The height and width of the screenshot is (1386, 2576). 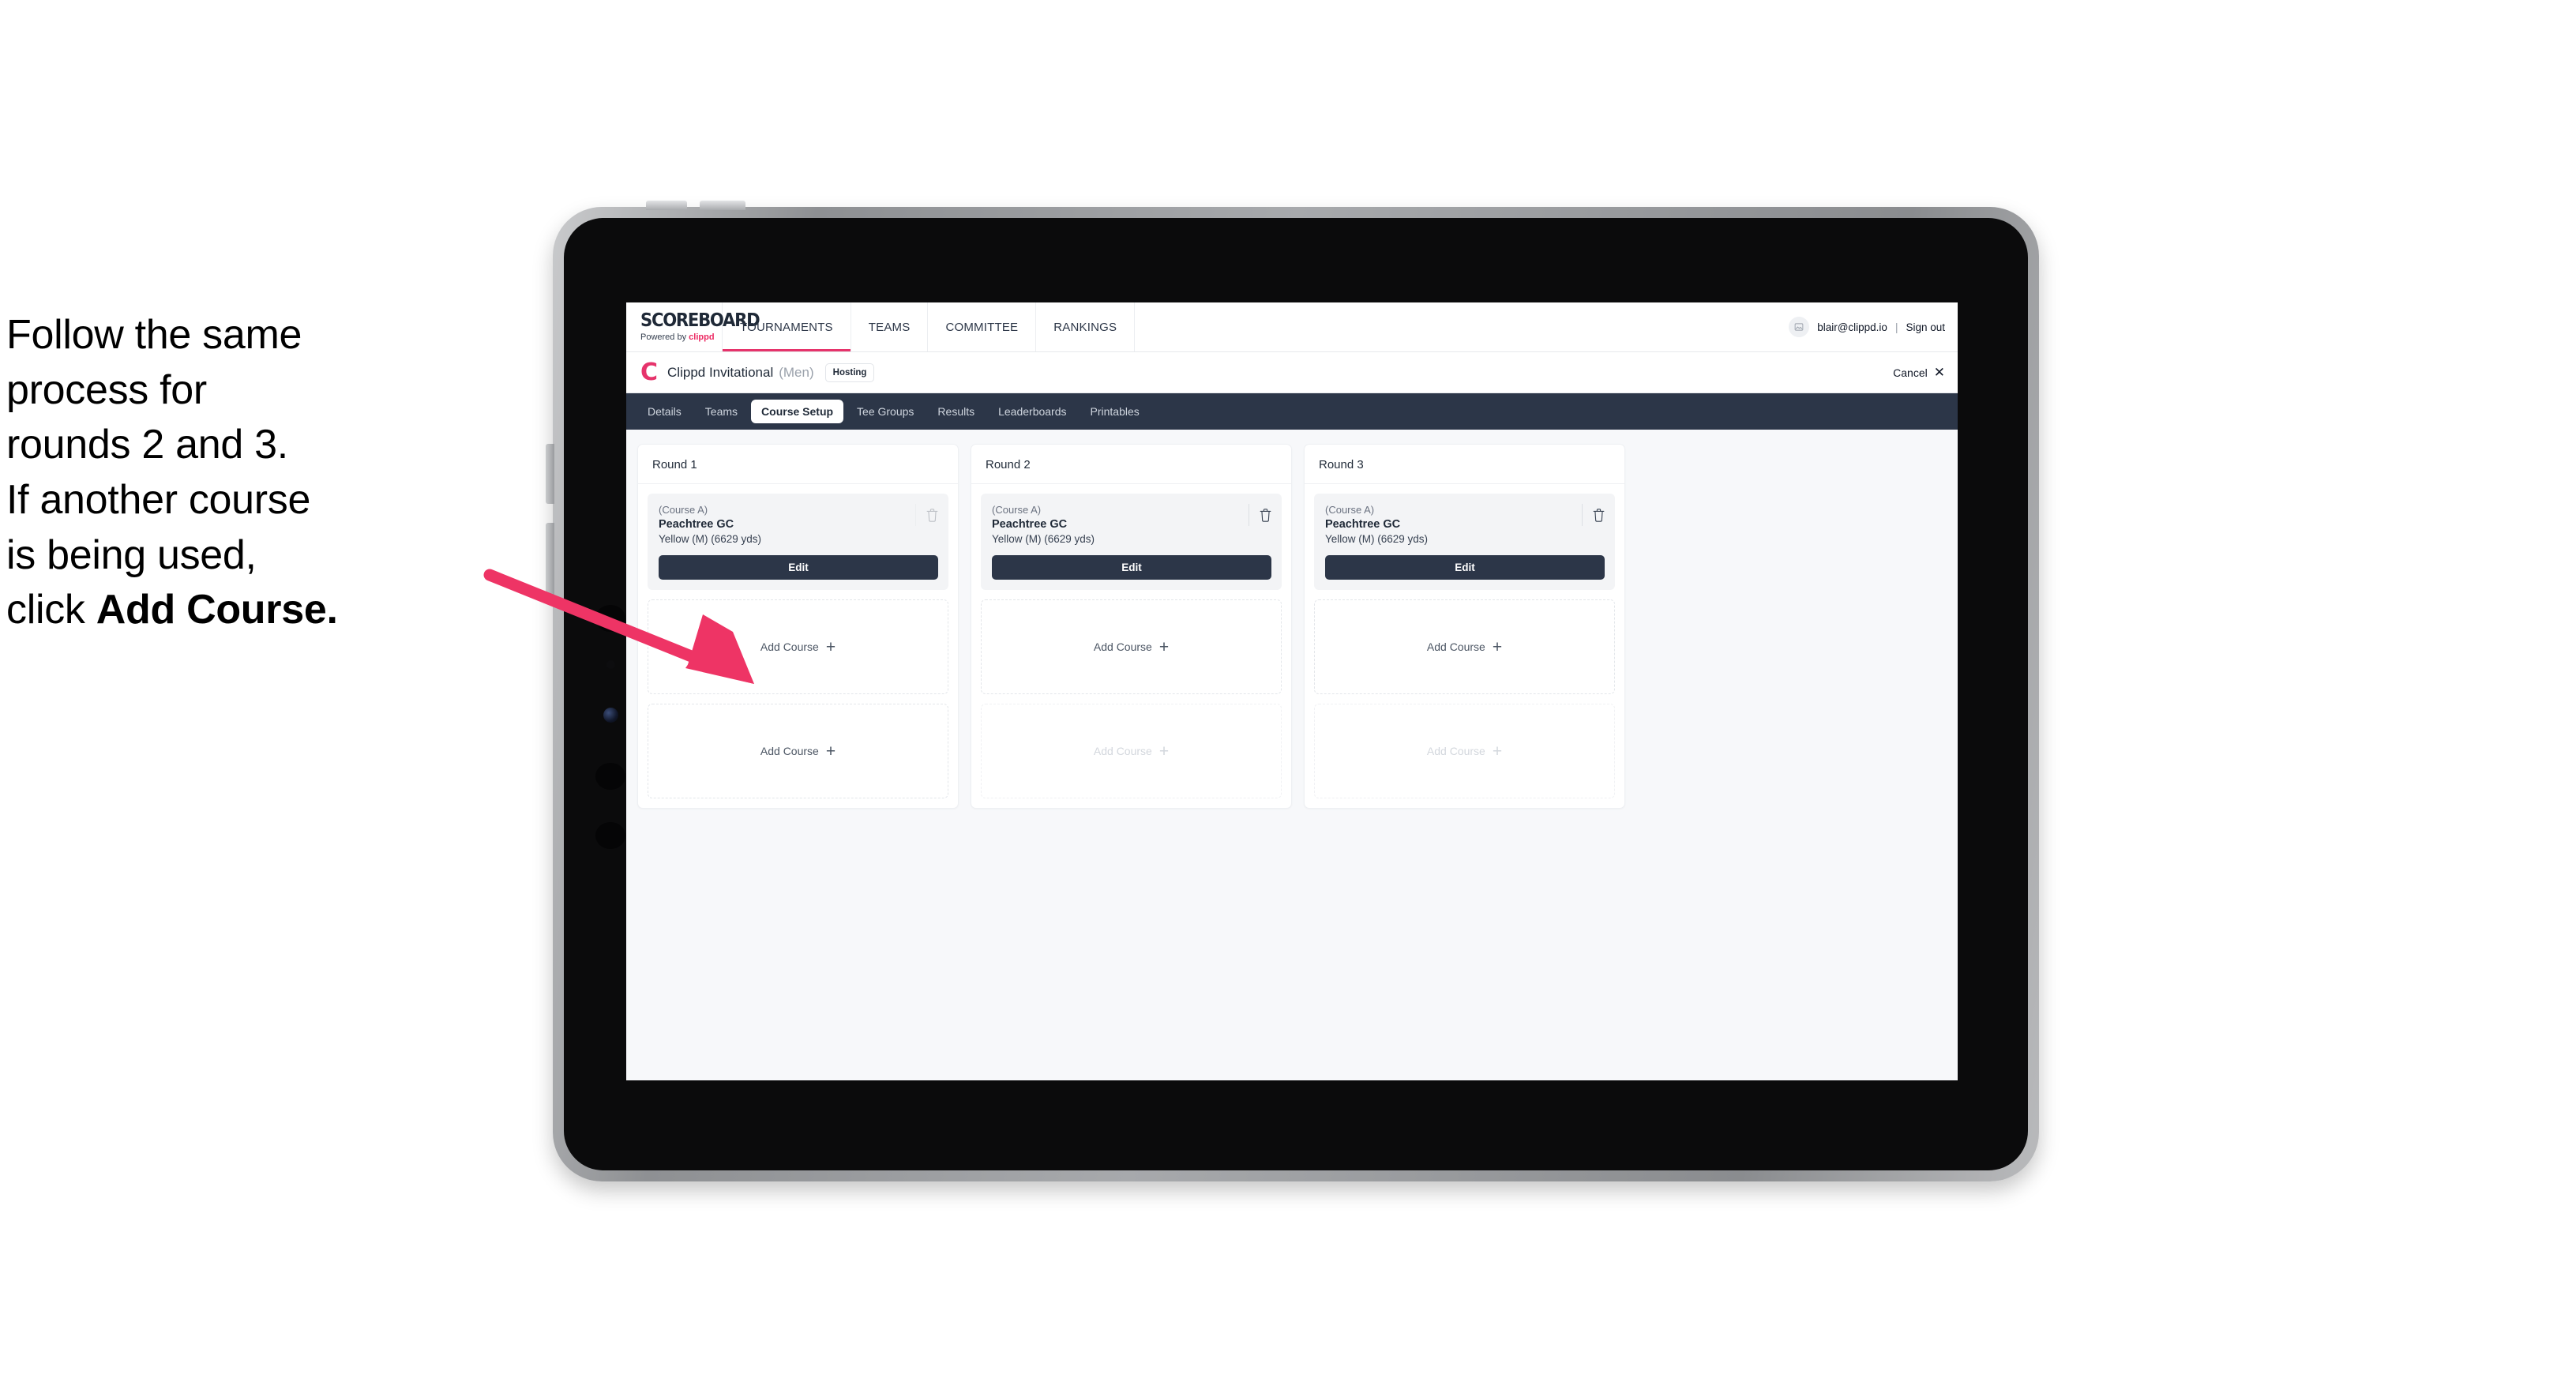 I want to click on annotation-line-2: process for, so click(x=106, y=389).